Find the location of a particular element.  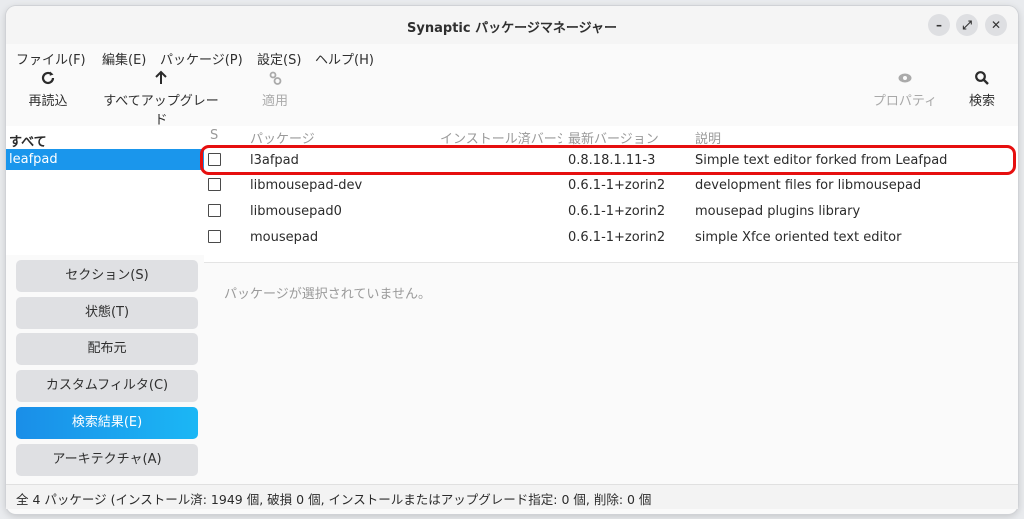

section-item-leafpad: leafpad is located at coordinates (105, 159).